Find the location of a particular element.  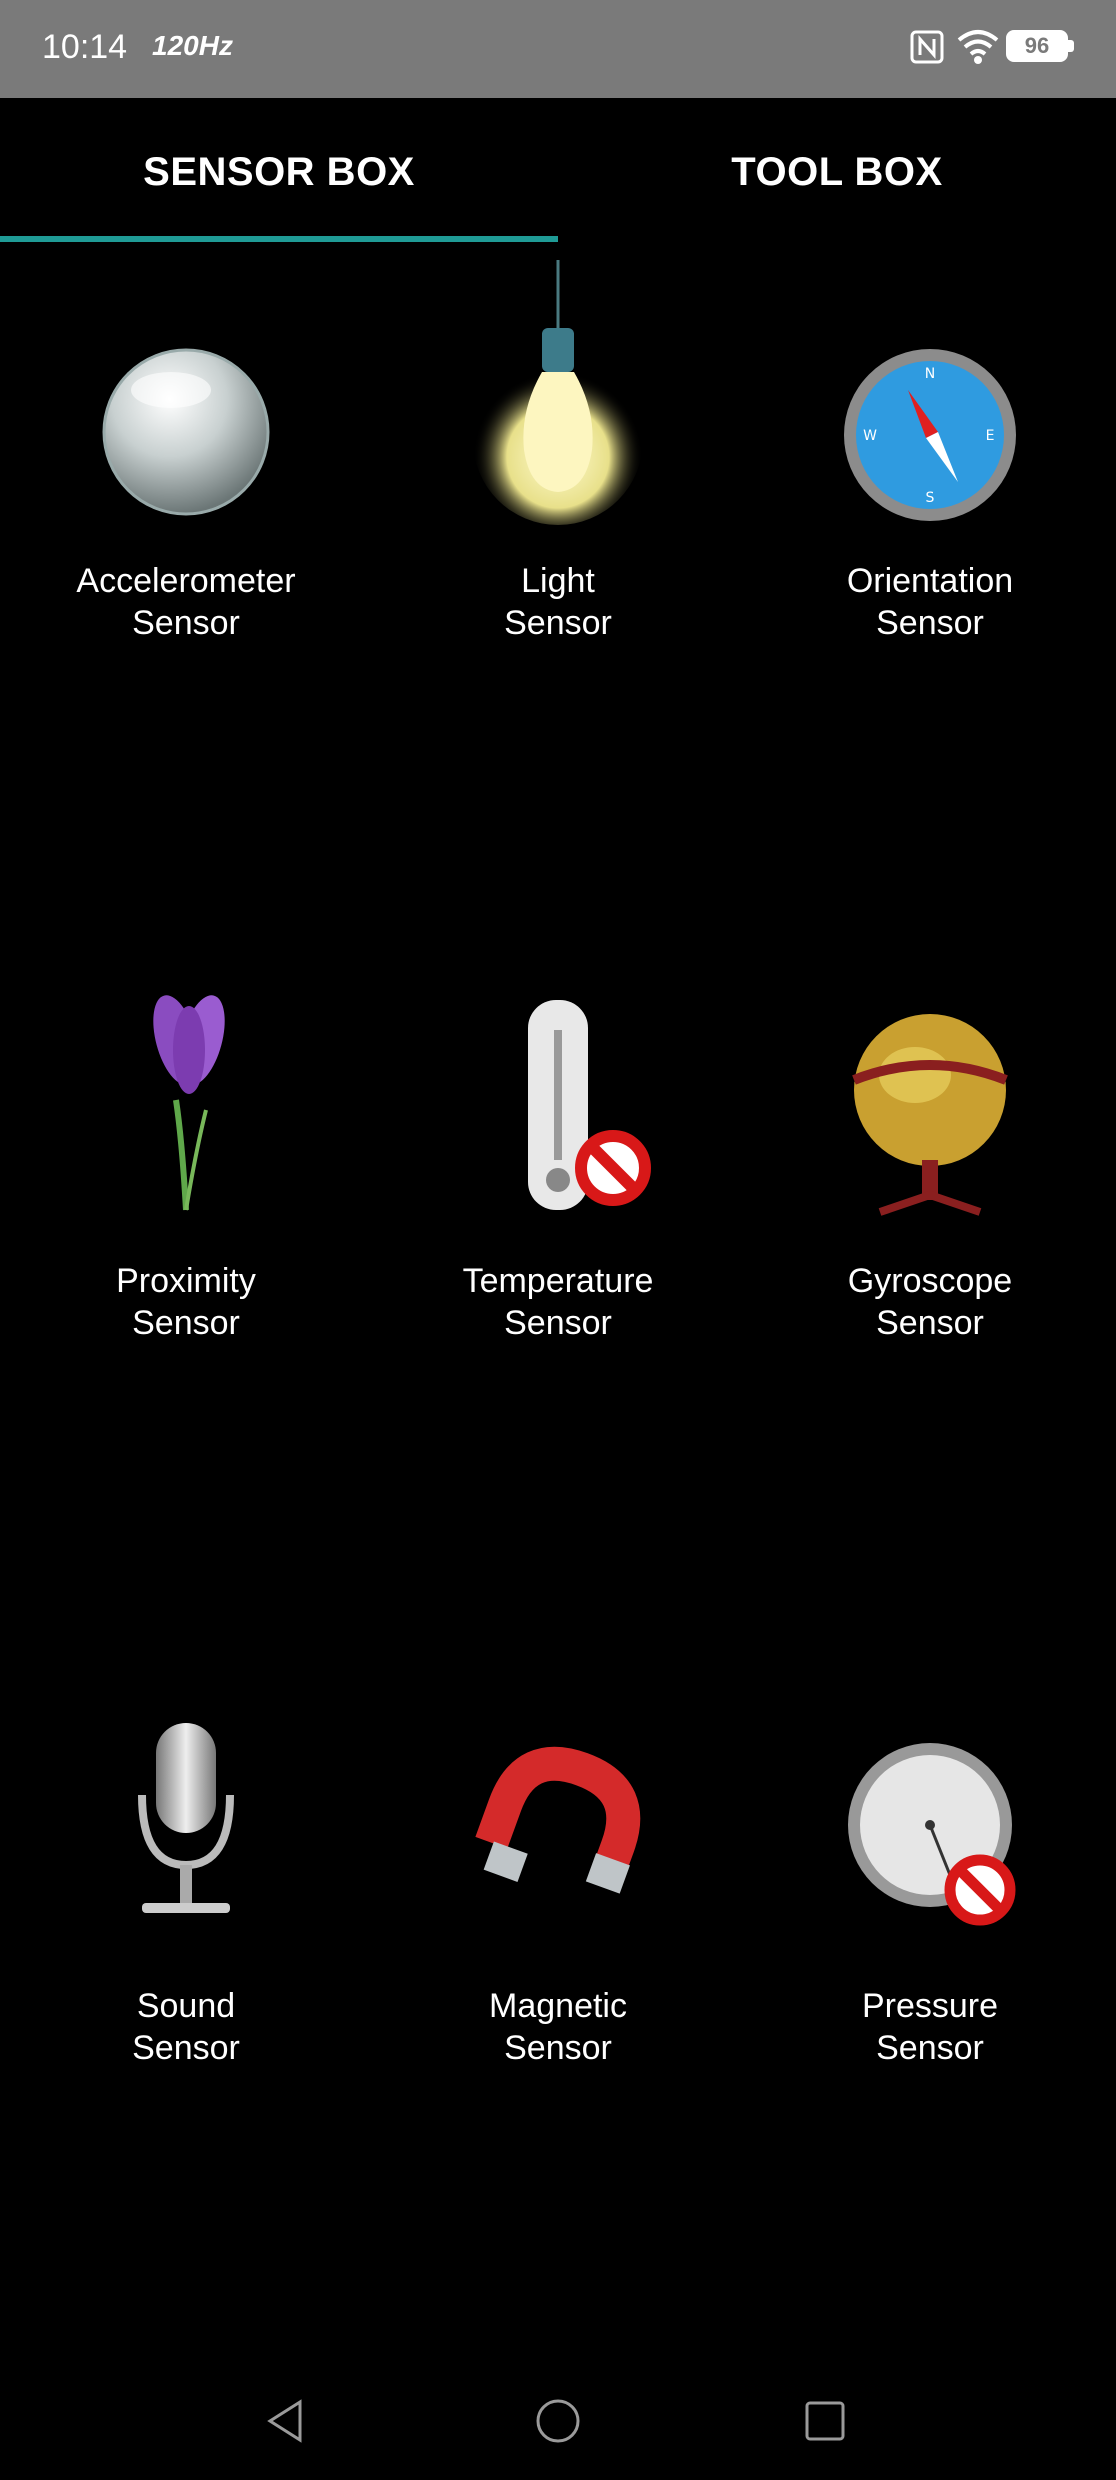

sensor-sound: Sound Sensor is located at coordinates (186, 1900).